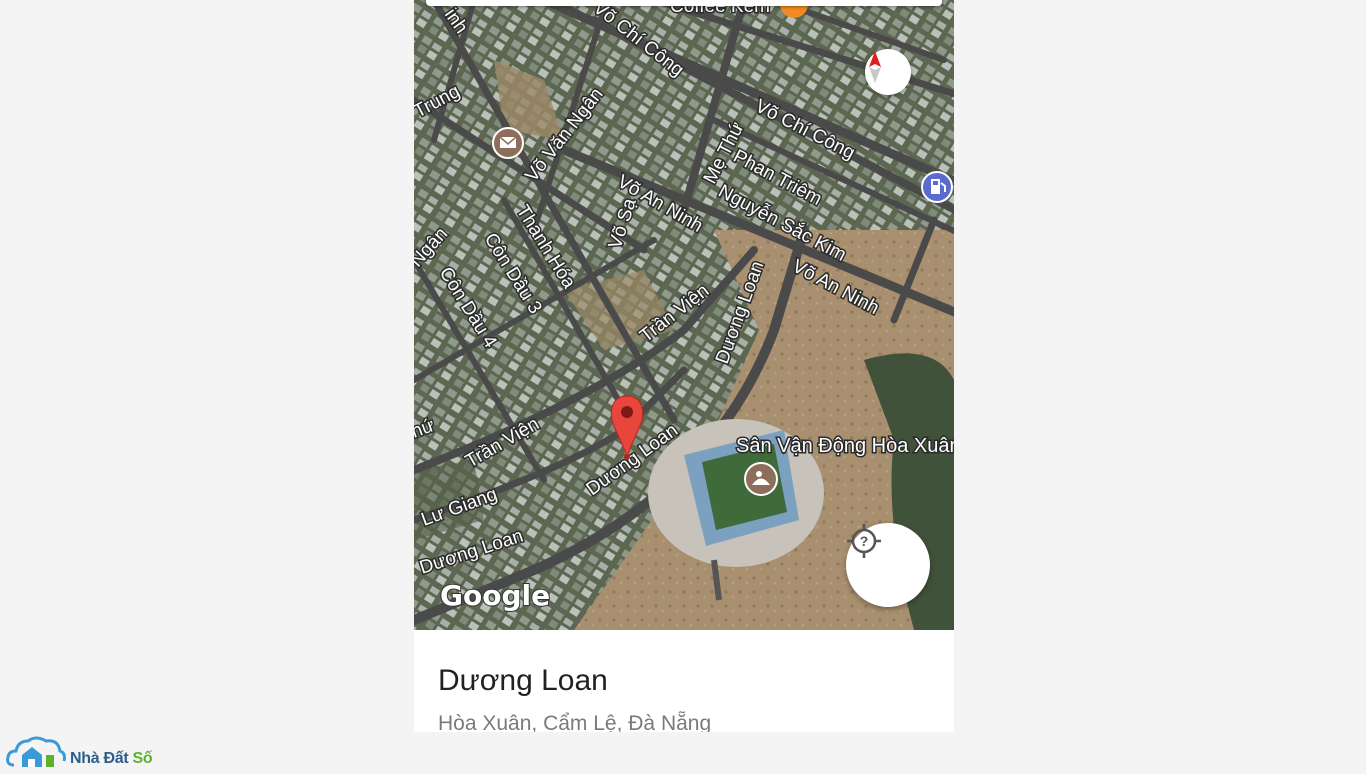 The height and width of the screenshot is (774, 1366). Describe the element at coordinates (36, 751) in the screenshot. I see `cloud-house-logo-icon` at that location.